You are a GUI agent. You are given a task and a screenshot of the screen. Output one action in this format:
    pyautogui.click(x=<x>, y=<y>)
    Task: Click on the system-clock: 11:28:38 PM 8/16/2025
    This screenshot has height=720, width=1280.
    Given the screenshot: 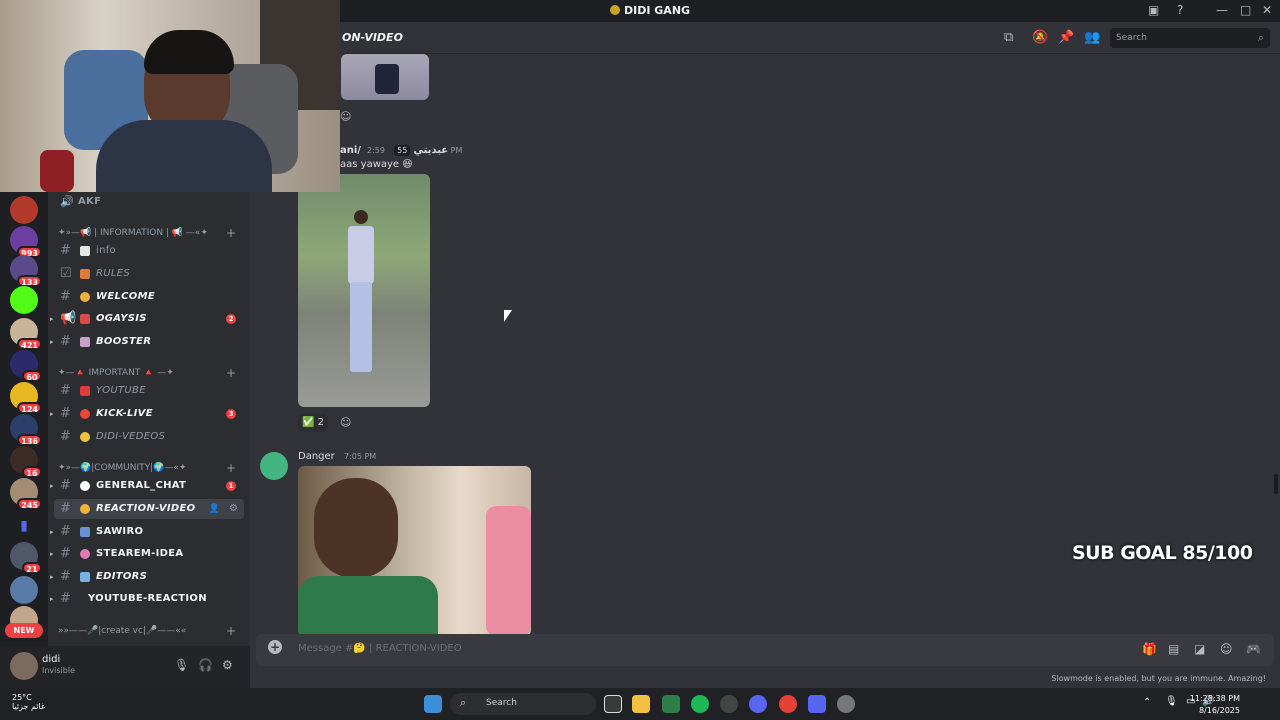 What is the action you would take?
    pyautogui.click(x=1215, y=705)
    